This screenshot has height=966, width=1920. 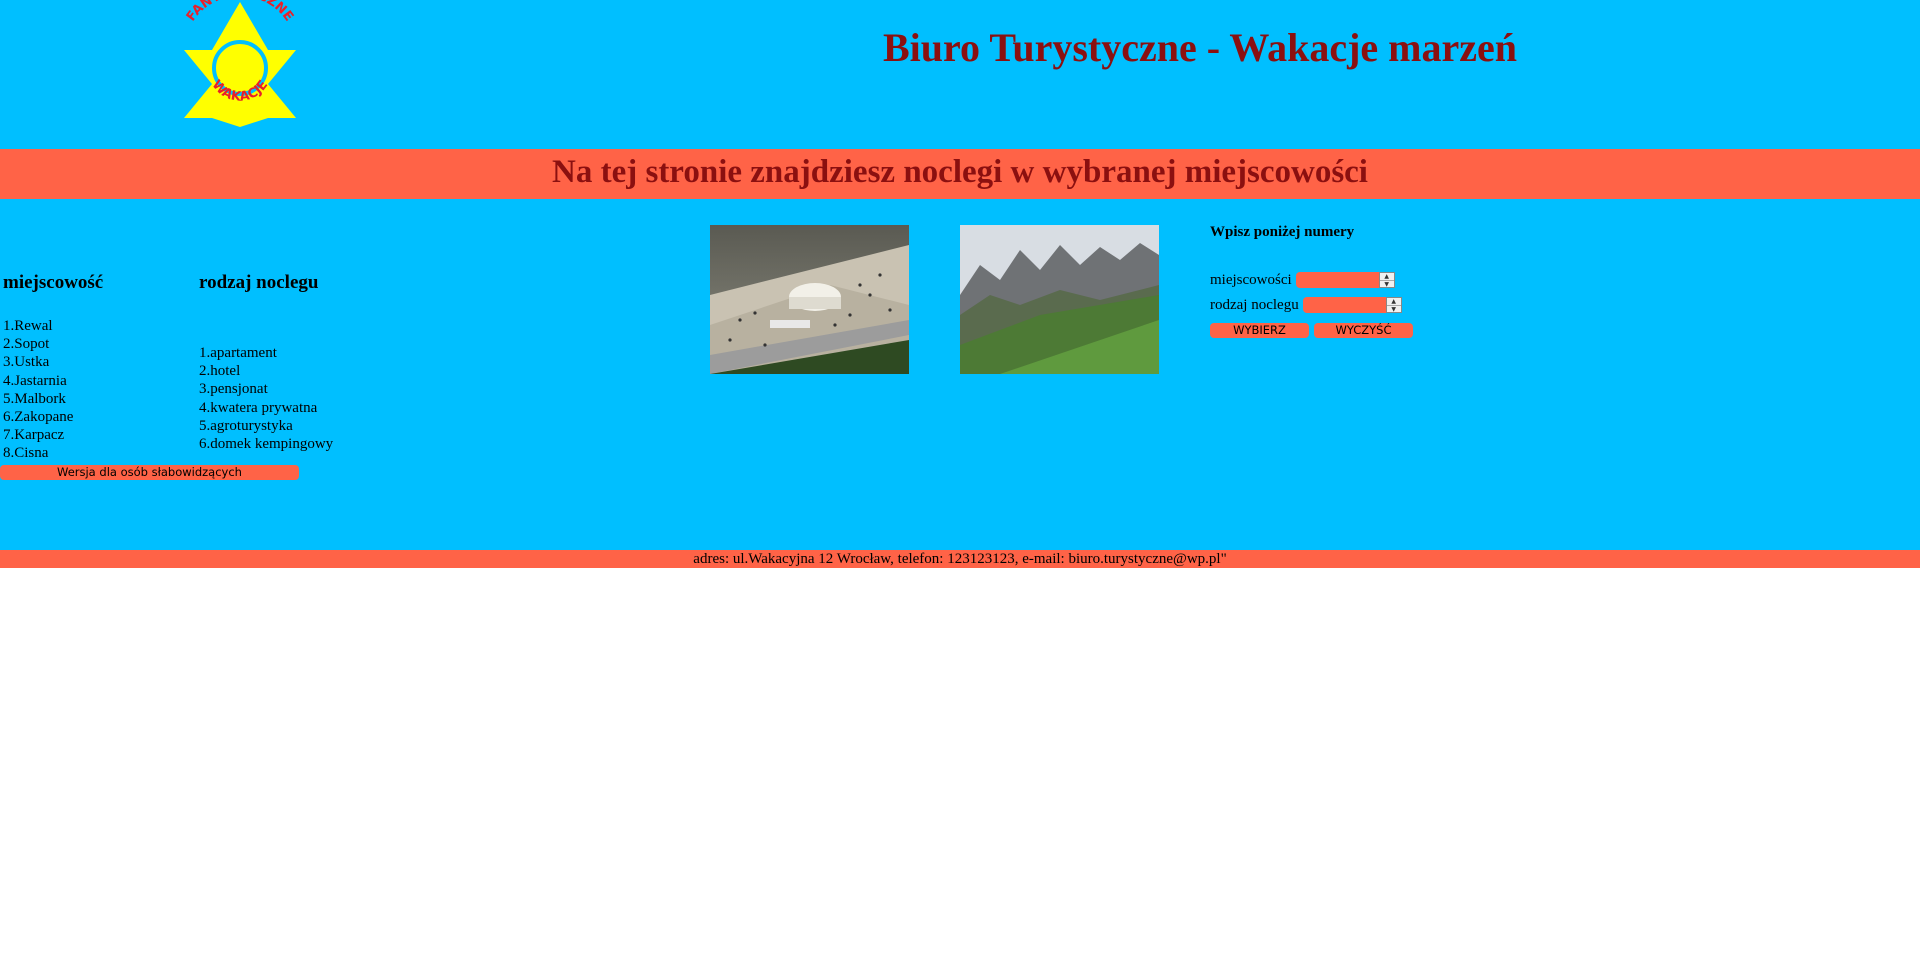 I want to click on select-button: WYBIERZ, so click(x=1259, y=330).